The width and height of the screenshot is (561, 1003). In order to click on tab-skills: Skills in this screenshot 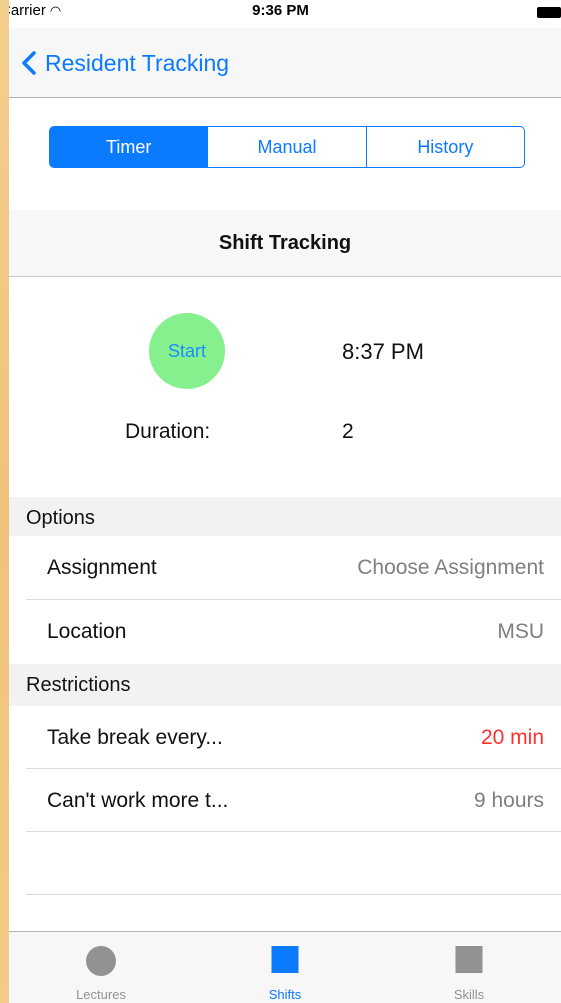, I will do `click(469, 967)`.